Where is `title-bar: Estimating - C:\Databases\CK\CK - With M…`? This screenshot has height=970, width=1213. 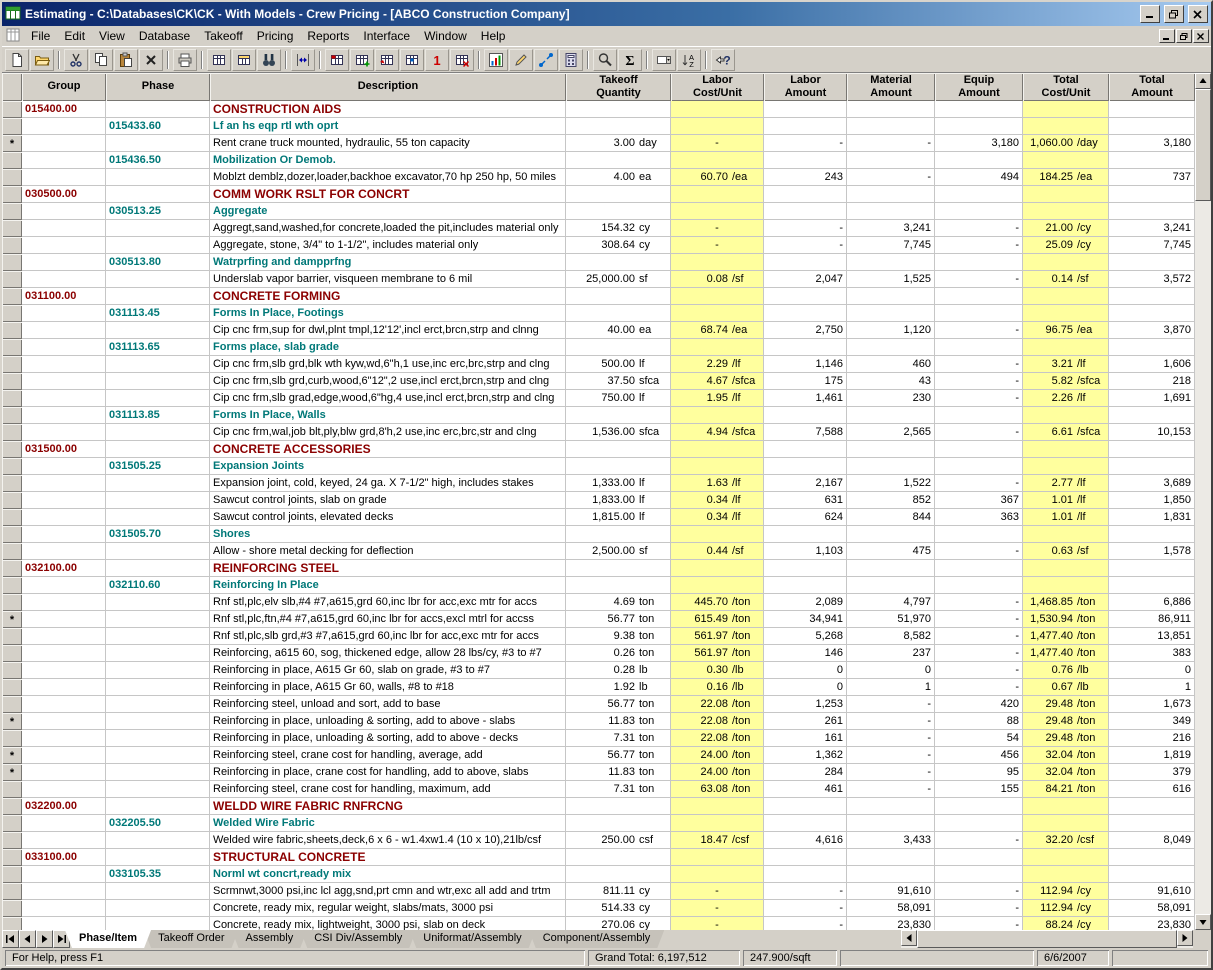
title-bar: Estimating - C:\Databases\CK\CK - With M… is located at coordinates (606, 14).